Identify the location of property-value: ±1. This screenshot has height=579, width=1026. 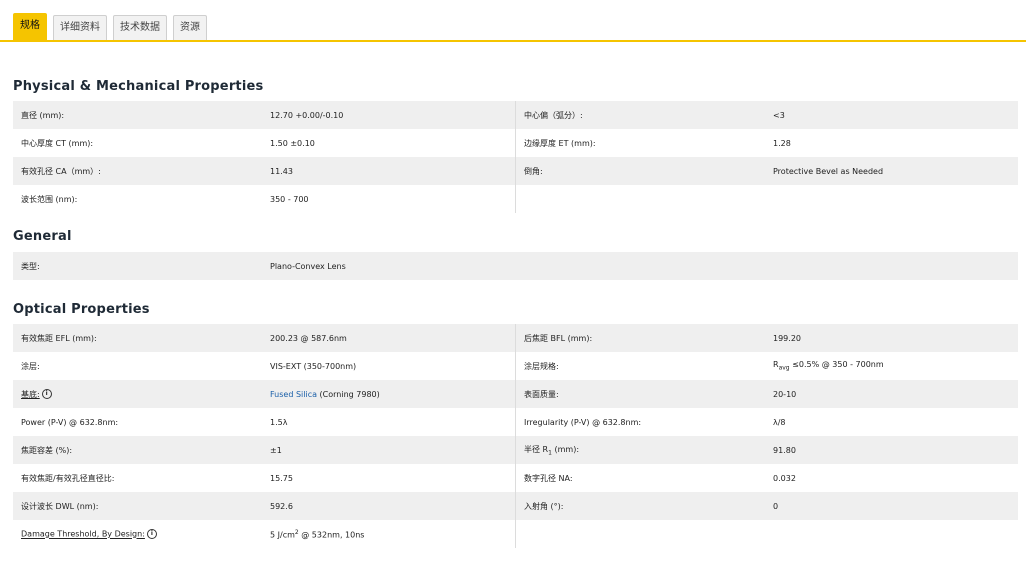
(389, 450).